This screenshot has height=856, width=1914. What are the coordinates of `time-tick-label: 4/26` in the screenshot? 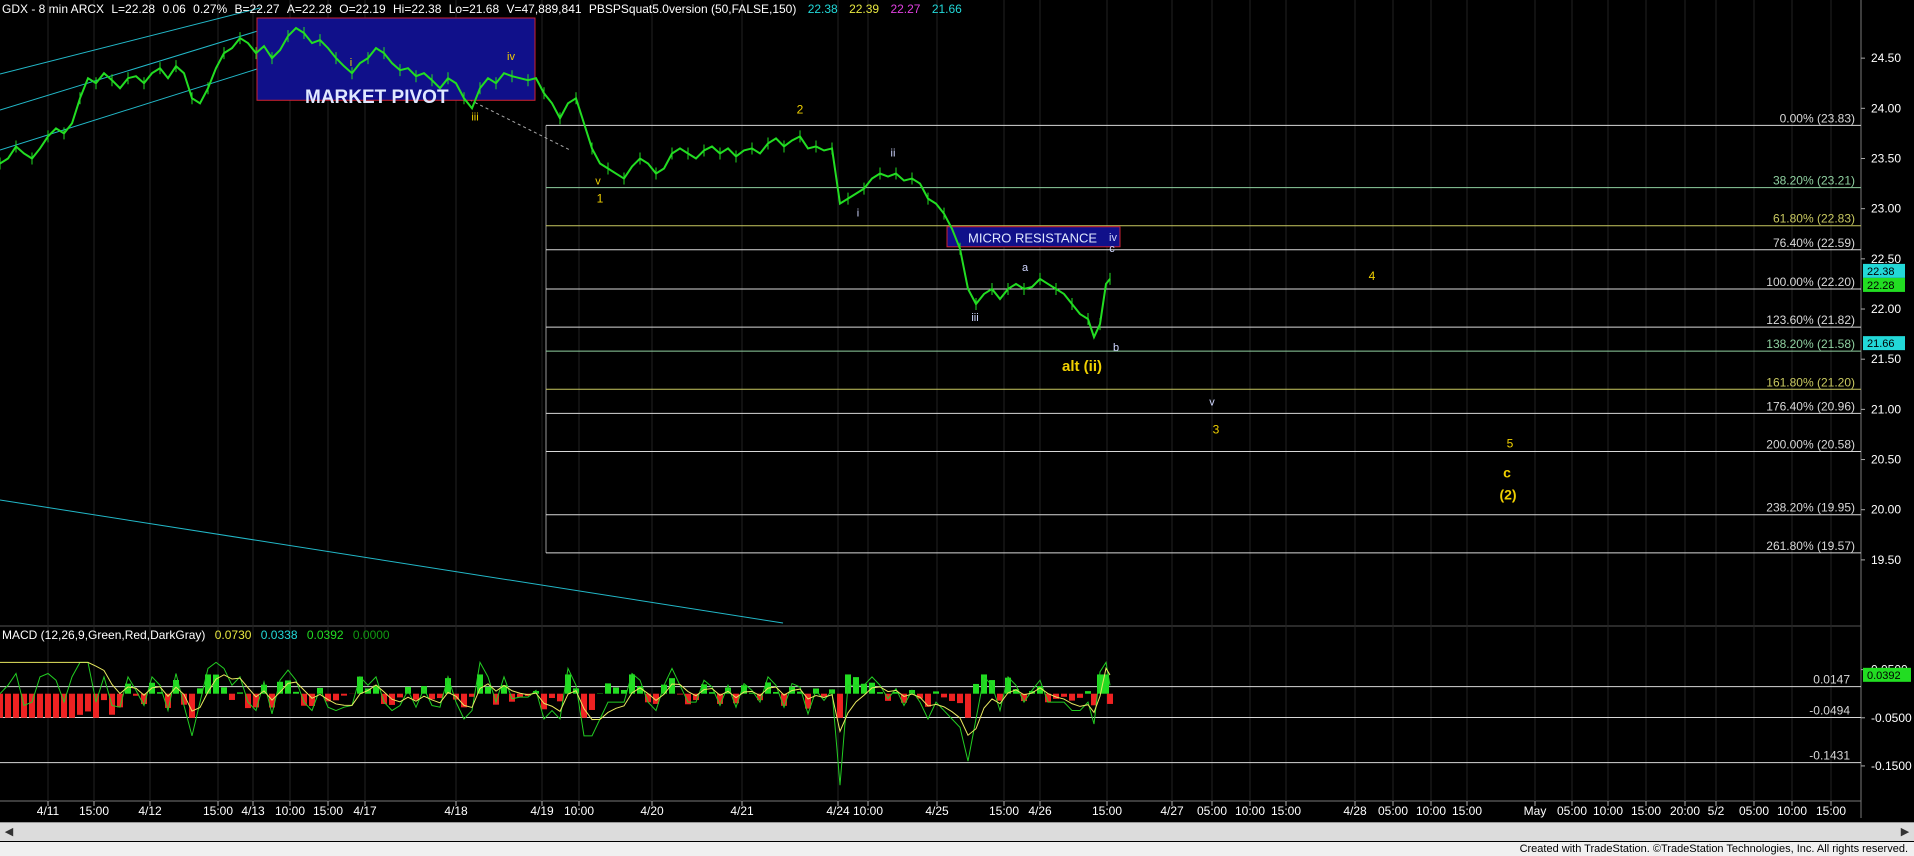 It's located at (1040, 811).